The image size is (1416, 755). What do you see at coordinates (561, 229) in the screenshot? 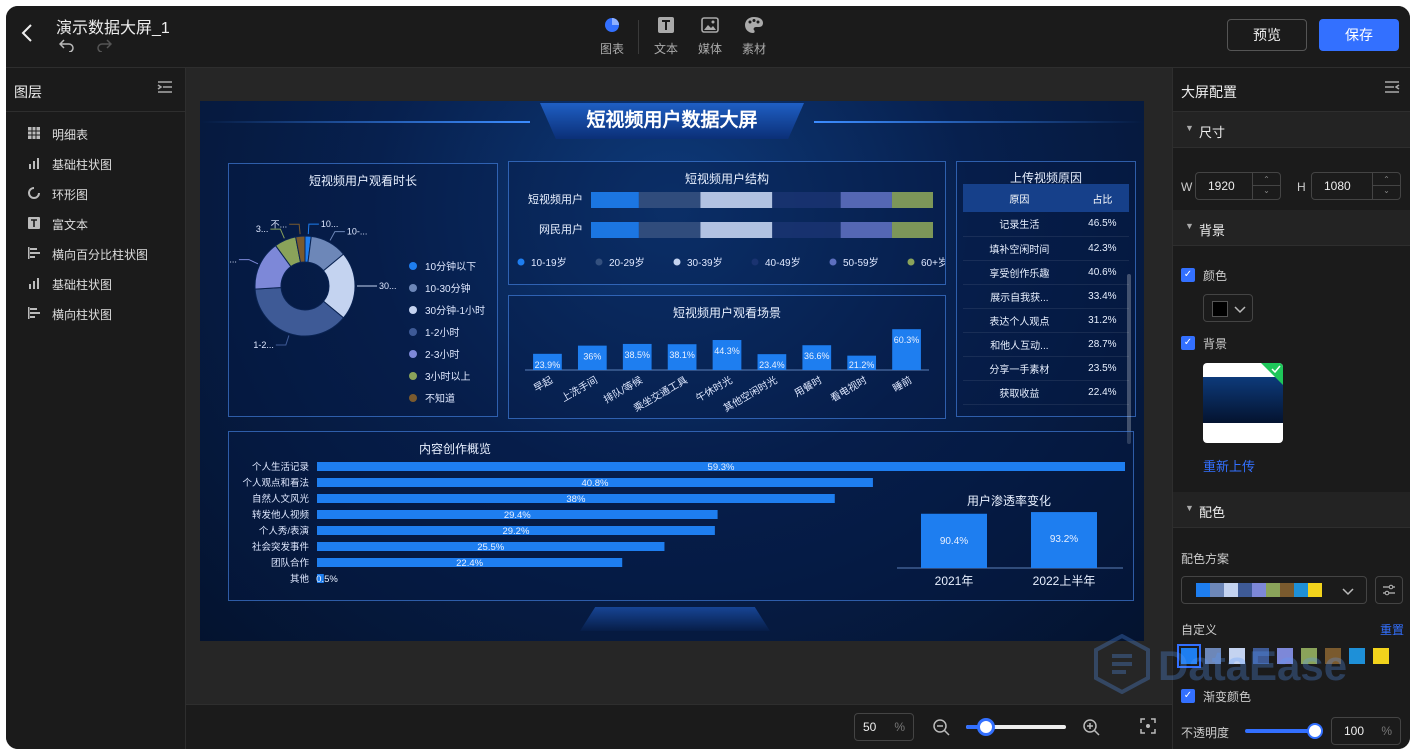
I see `category-label: 网民用户` at bounding box center [561, 229].